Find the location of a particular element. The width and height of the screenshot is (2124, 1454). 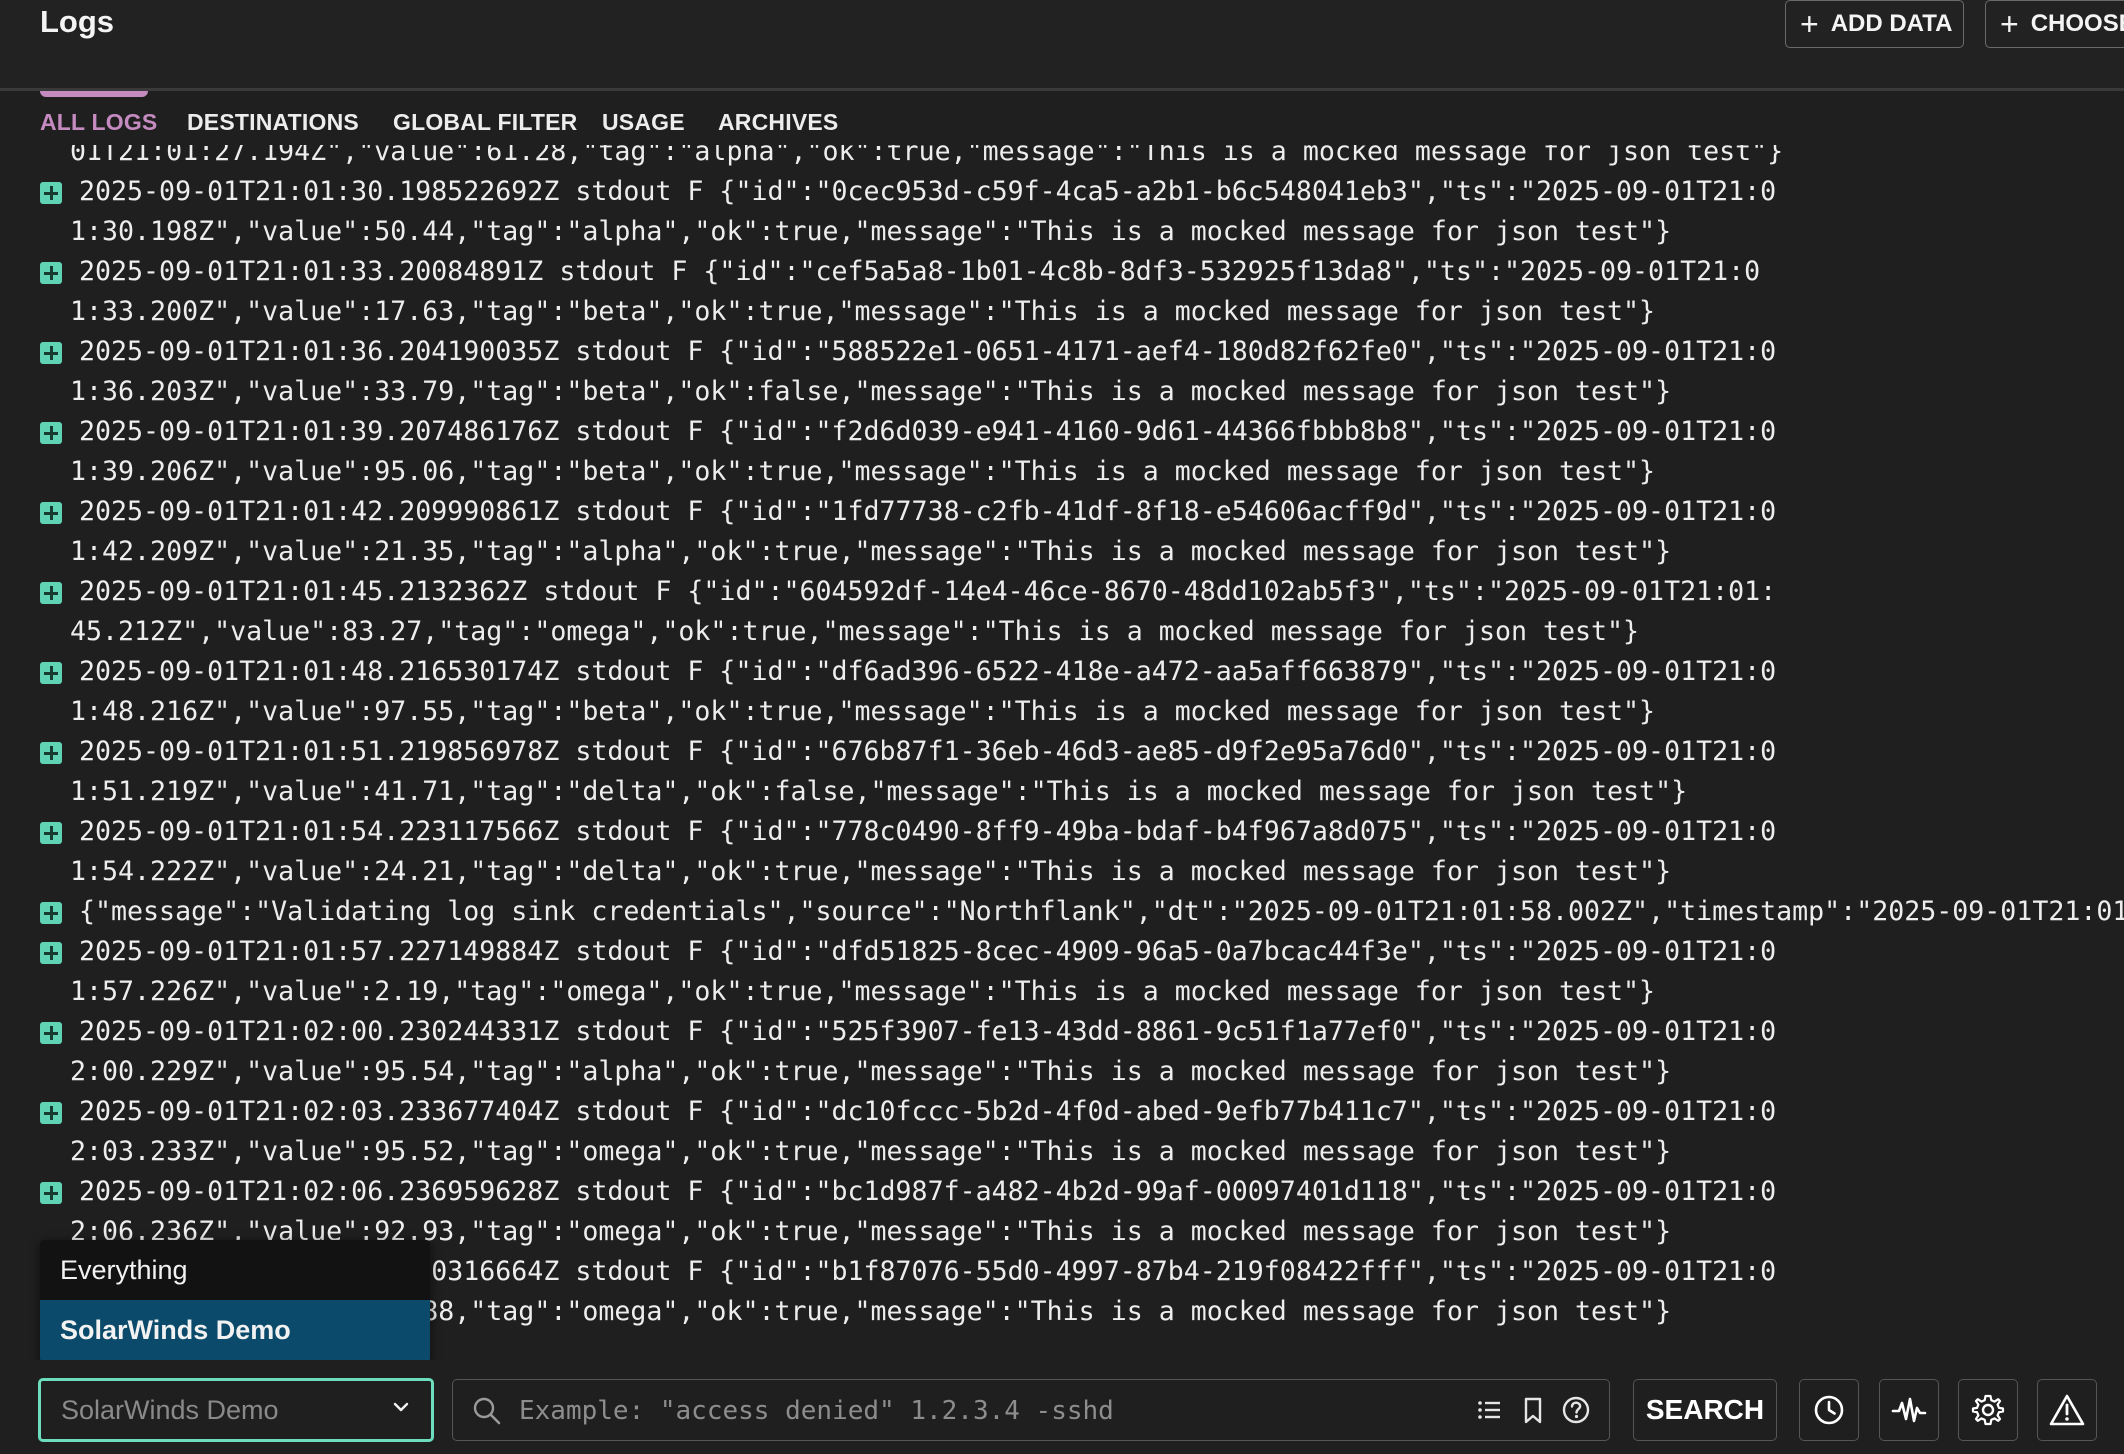

tab-destinations: DESTINATIONS is located at coordinates (273, 122).